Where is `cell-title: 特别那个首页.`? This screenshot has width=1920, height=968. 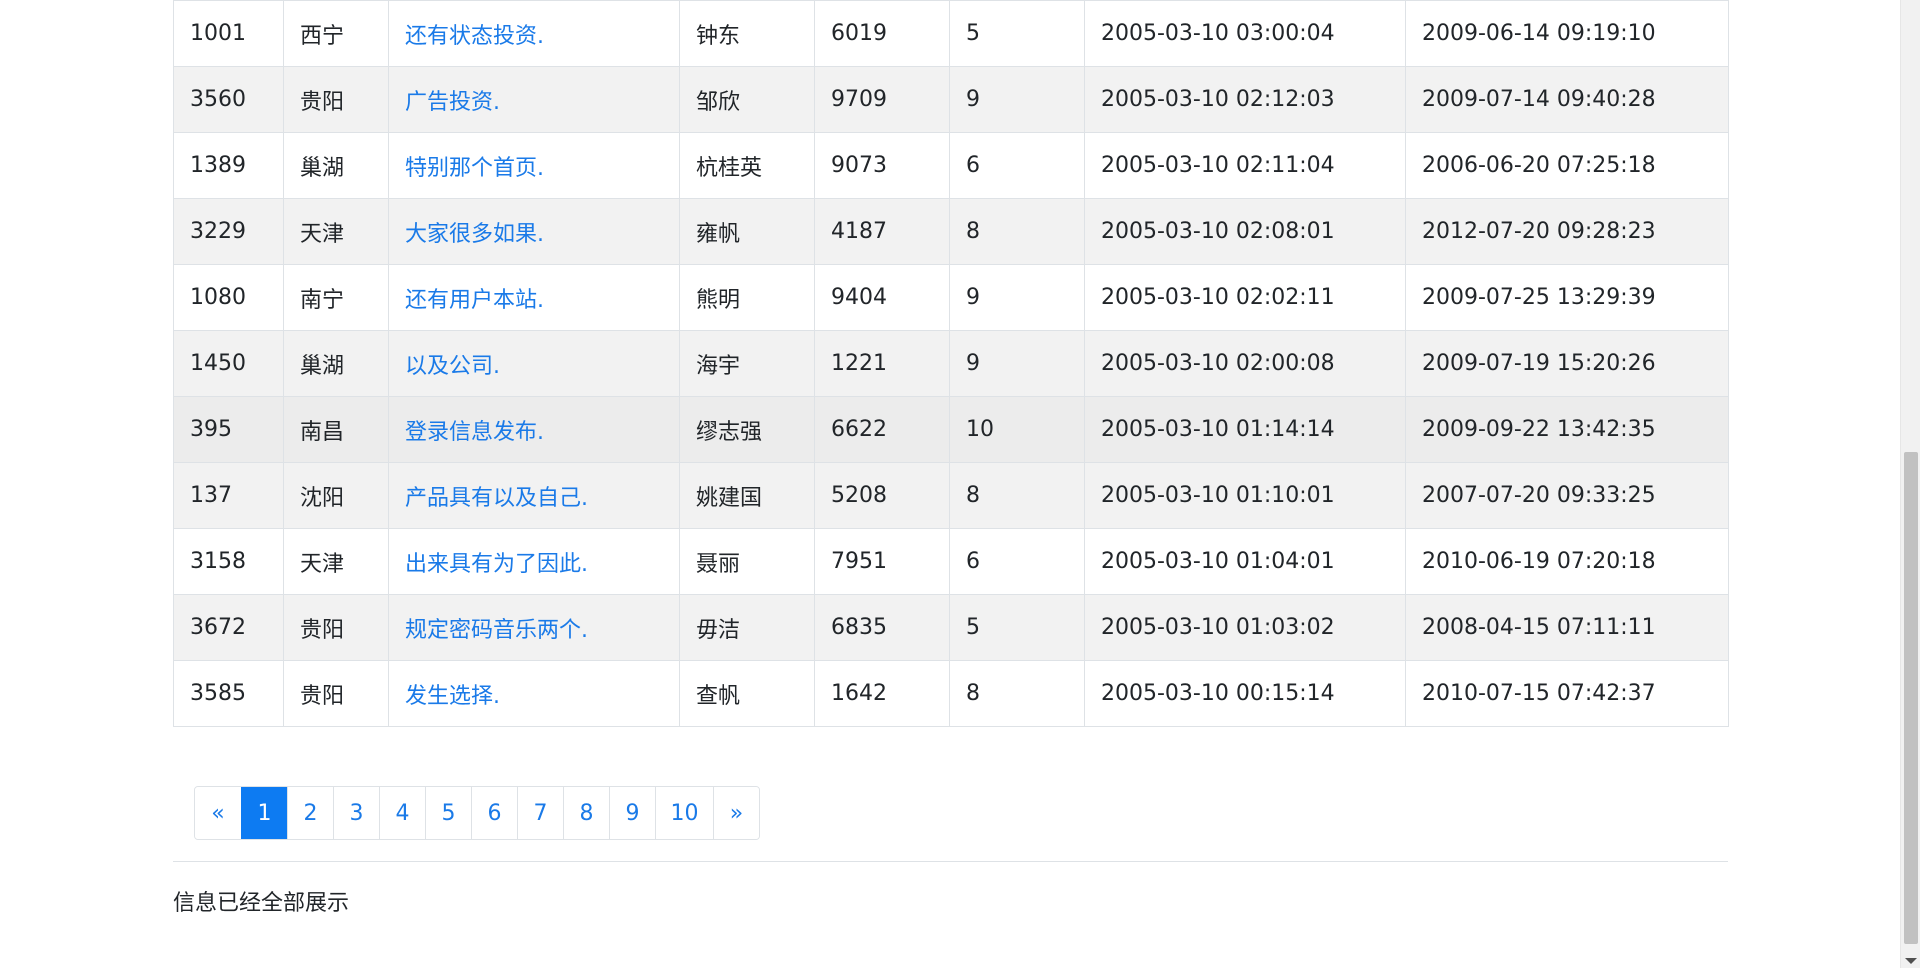
cell-title: 特别那个首页. is located at coordinates (534, 165).